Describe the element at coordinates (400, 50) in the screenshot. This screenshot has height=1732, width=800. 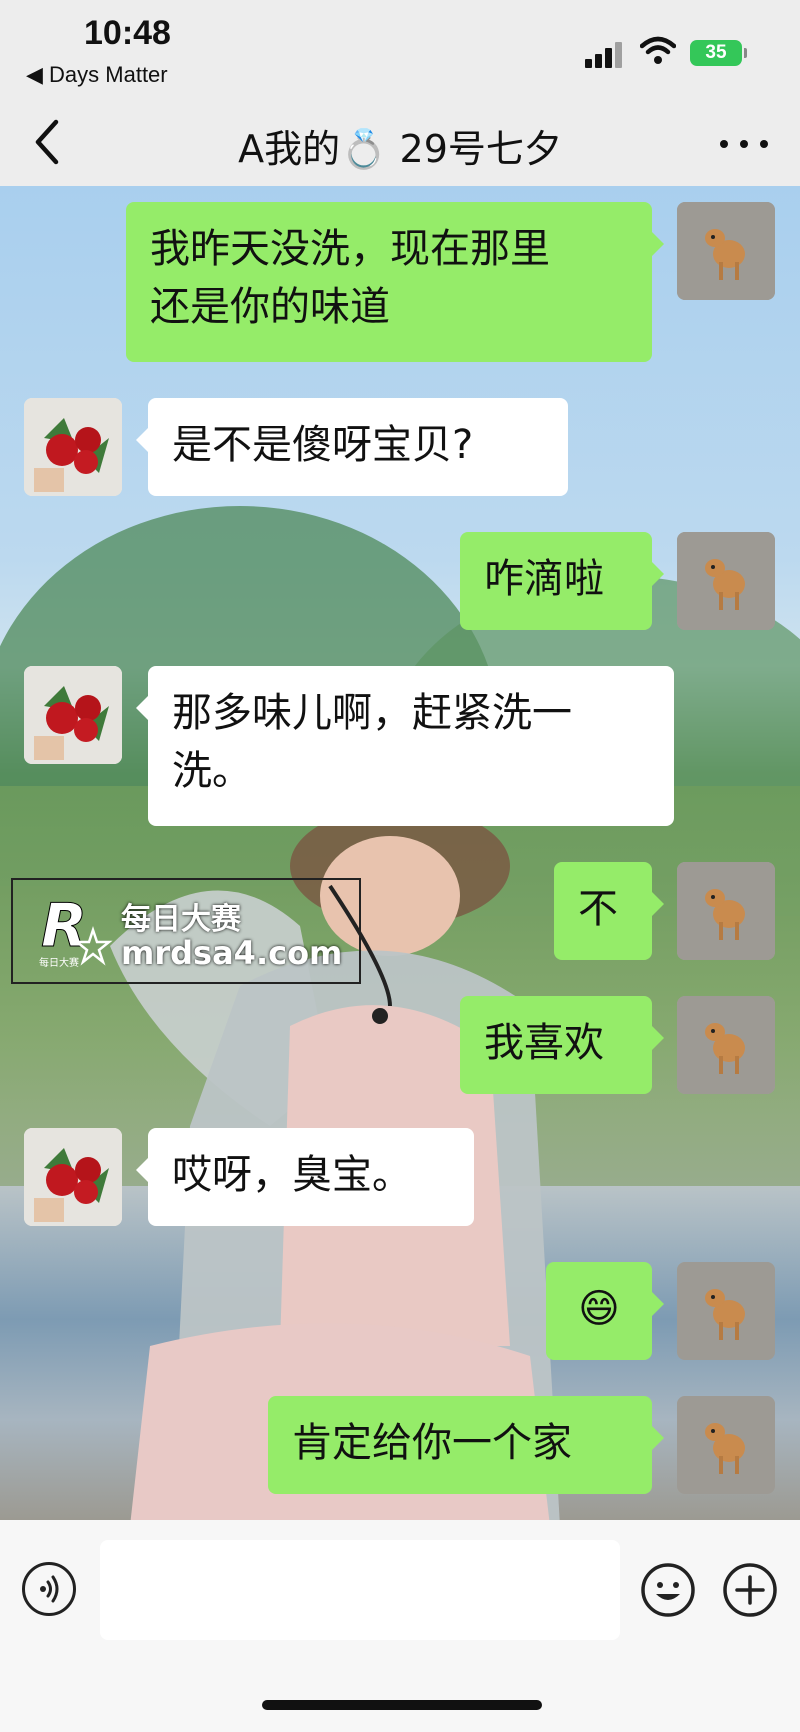
I see `status-bar: 10:48 ◀ Days Matter 35` at that location.